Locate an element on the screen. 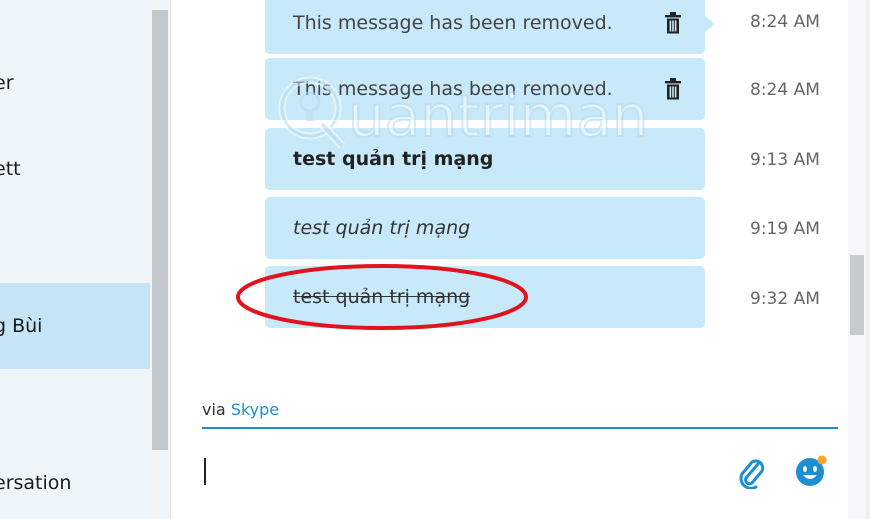 The width and height of the screenshot is (870, 519). chat-scrollbar is located at coordinates (857, 259).